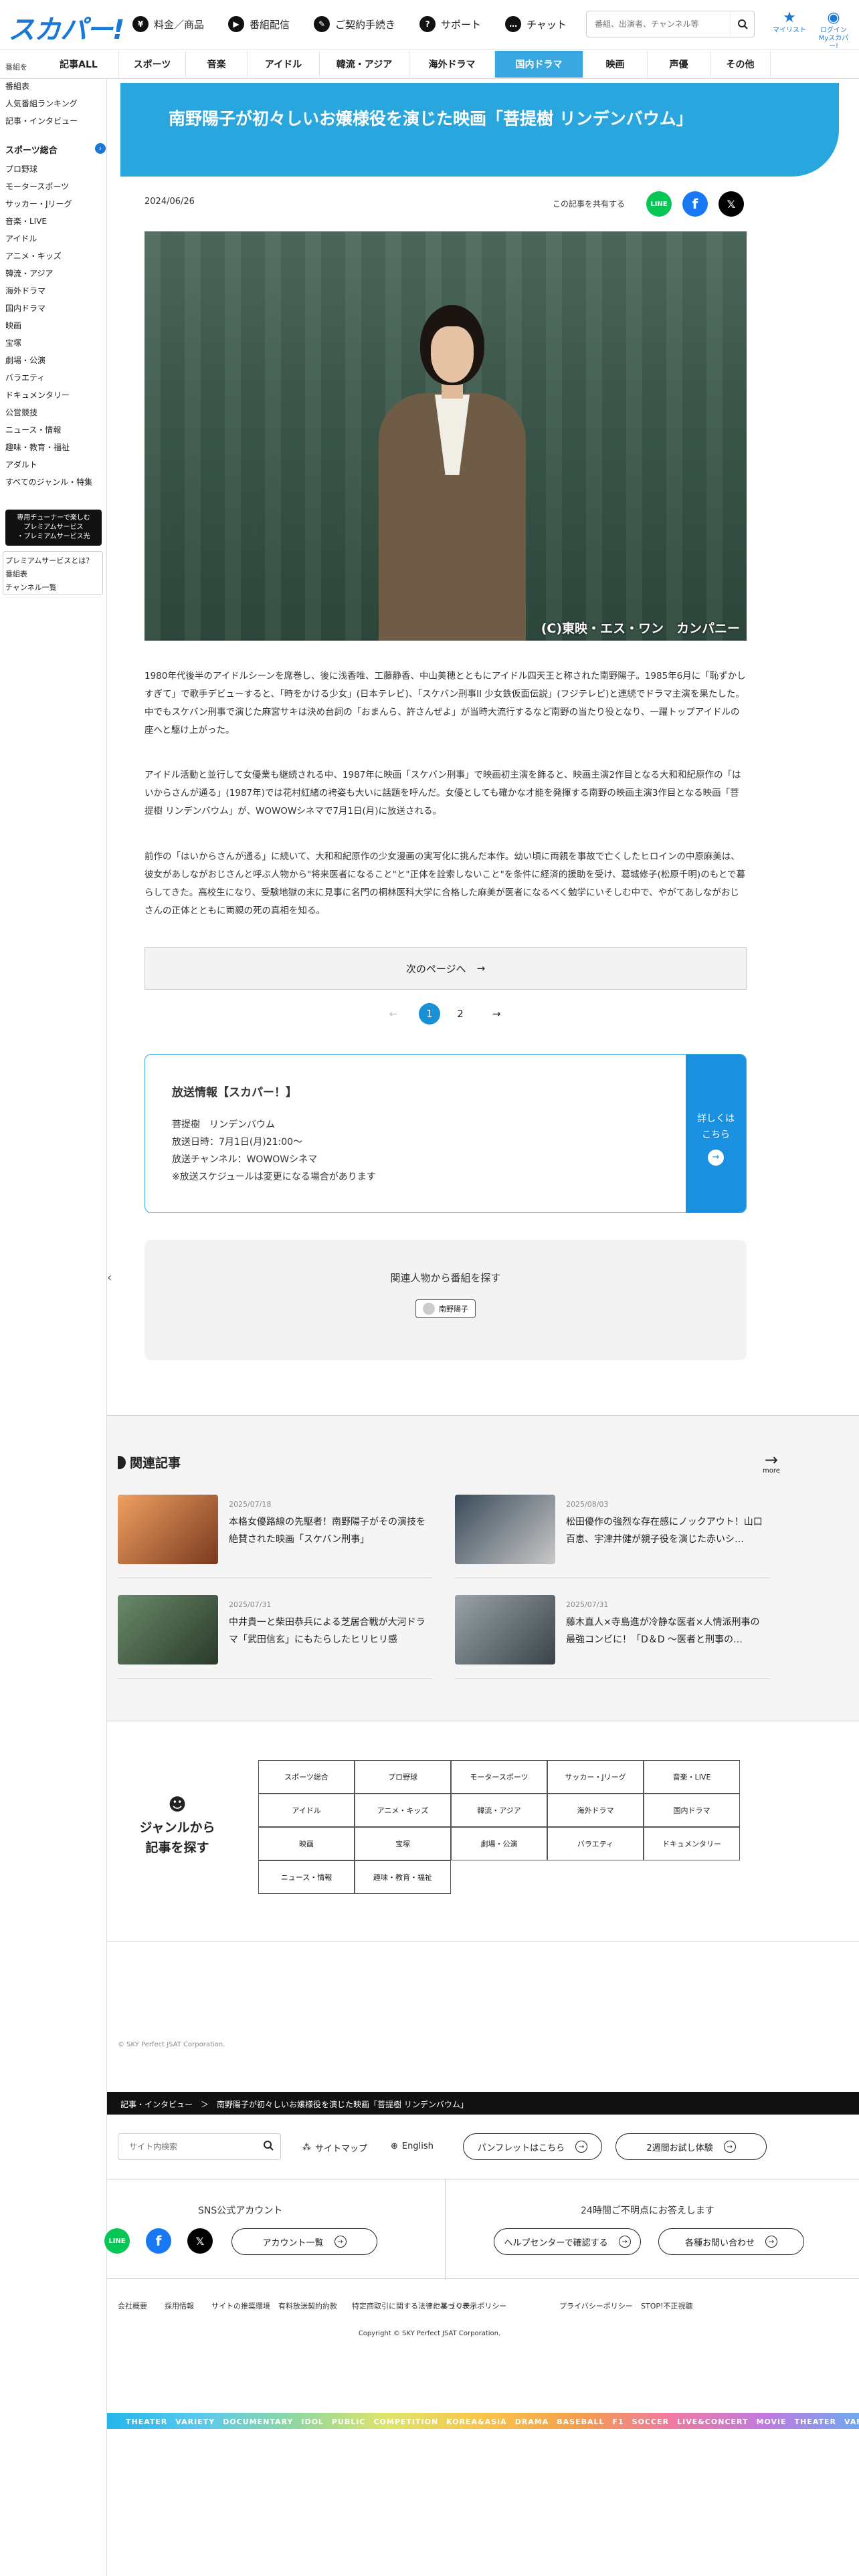 The image size is (859, 2576). What do you see at coordinates (54, 413) in the screenshot?
I see `sidebar-item: 公営競技` at bounding box center [54, 413].